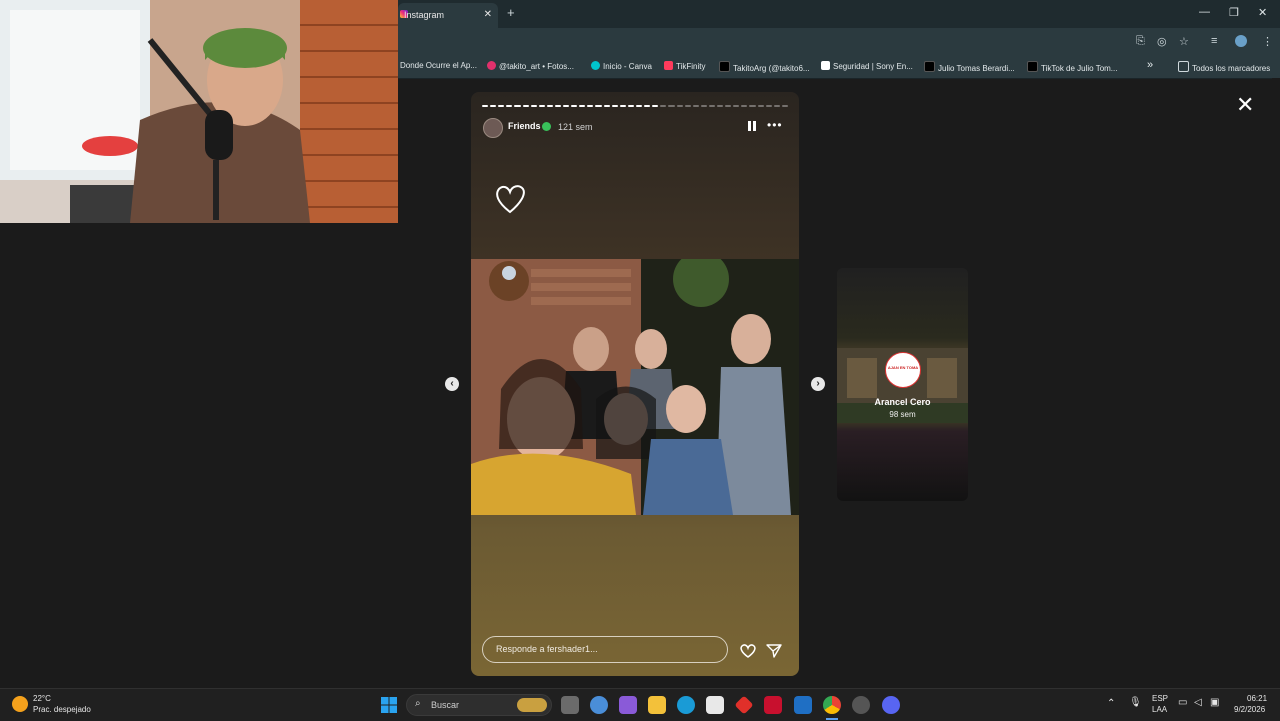 This screenshot has height=721, width=1280. What do you see at coordinates (684, 66) in the screenshot?
I see `bookmark-item: TikFinity` at bounding box center [684, 66].